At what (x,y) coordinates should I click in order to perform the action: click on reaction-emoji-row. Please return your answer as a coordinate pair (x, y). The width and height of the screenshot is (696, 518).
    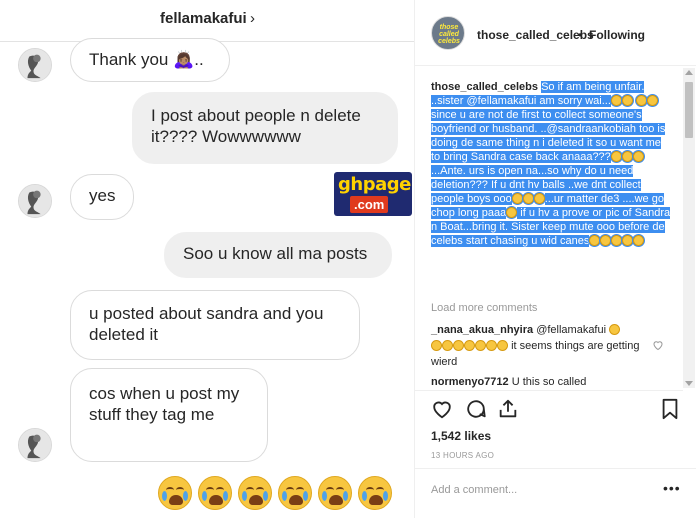
    Looking at the image, I should click on (275, 493).